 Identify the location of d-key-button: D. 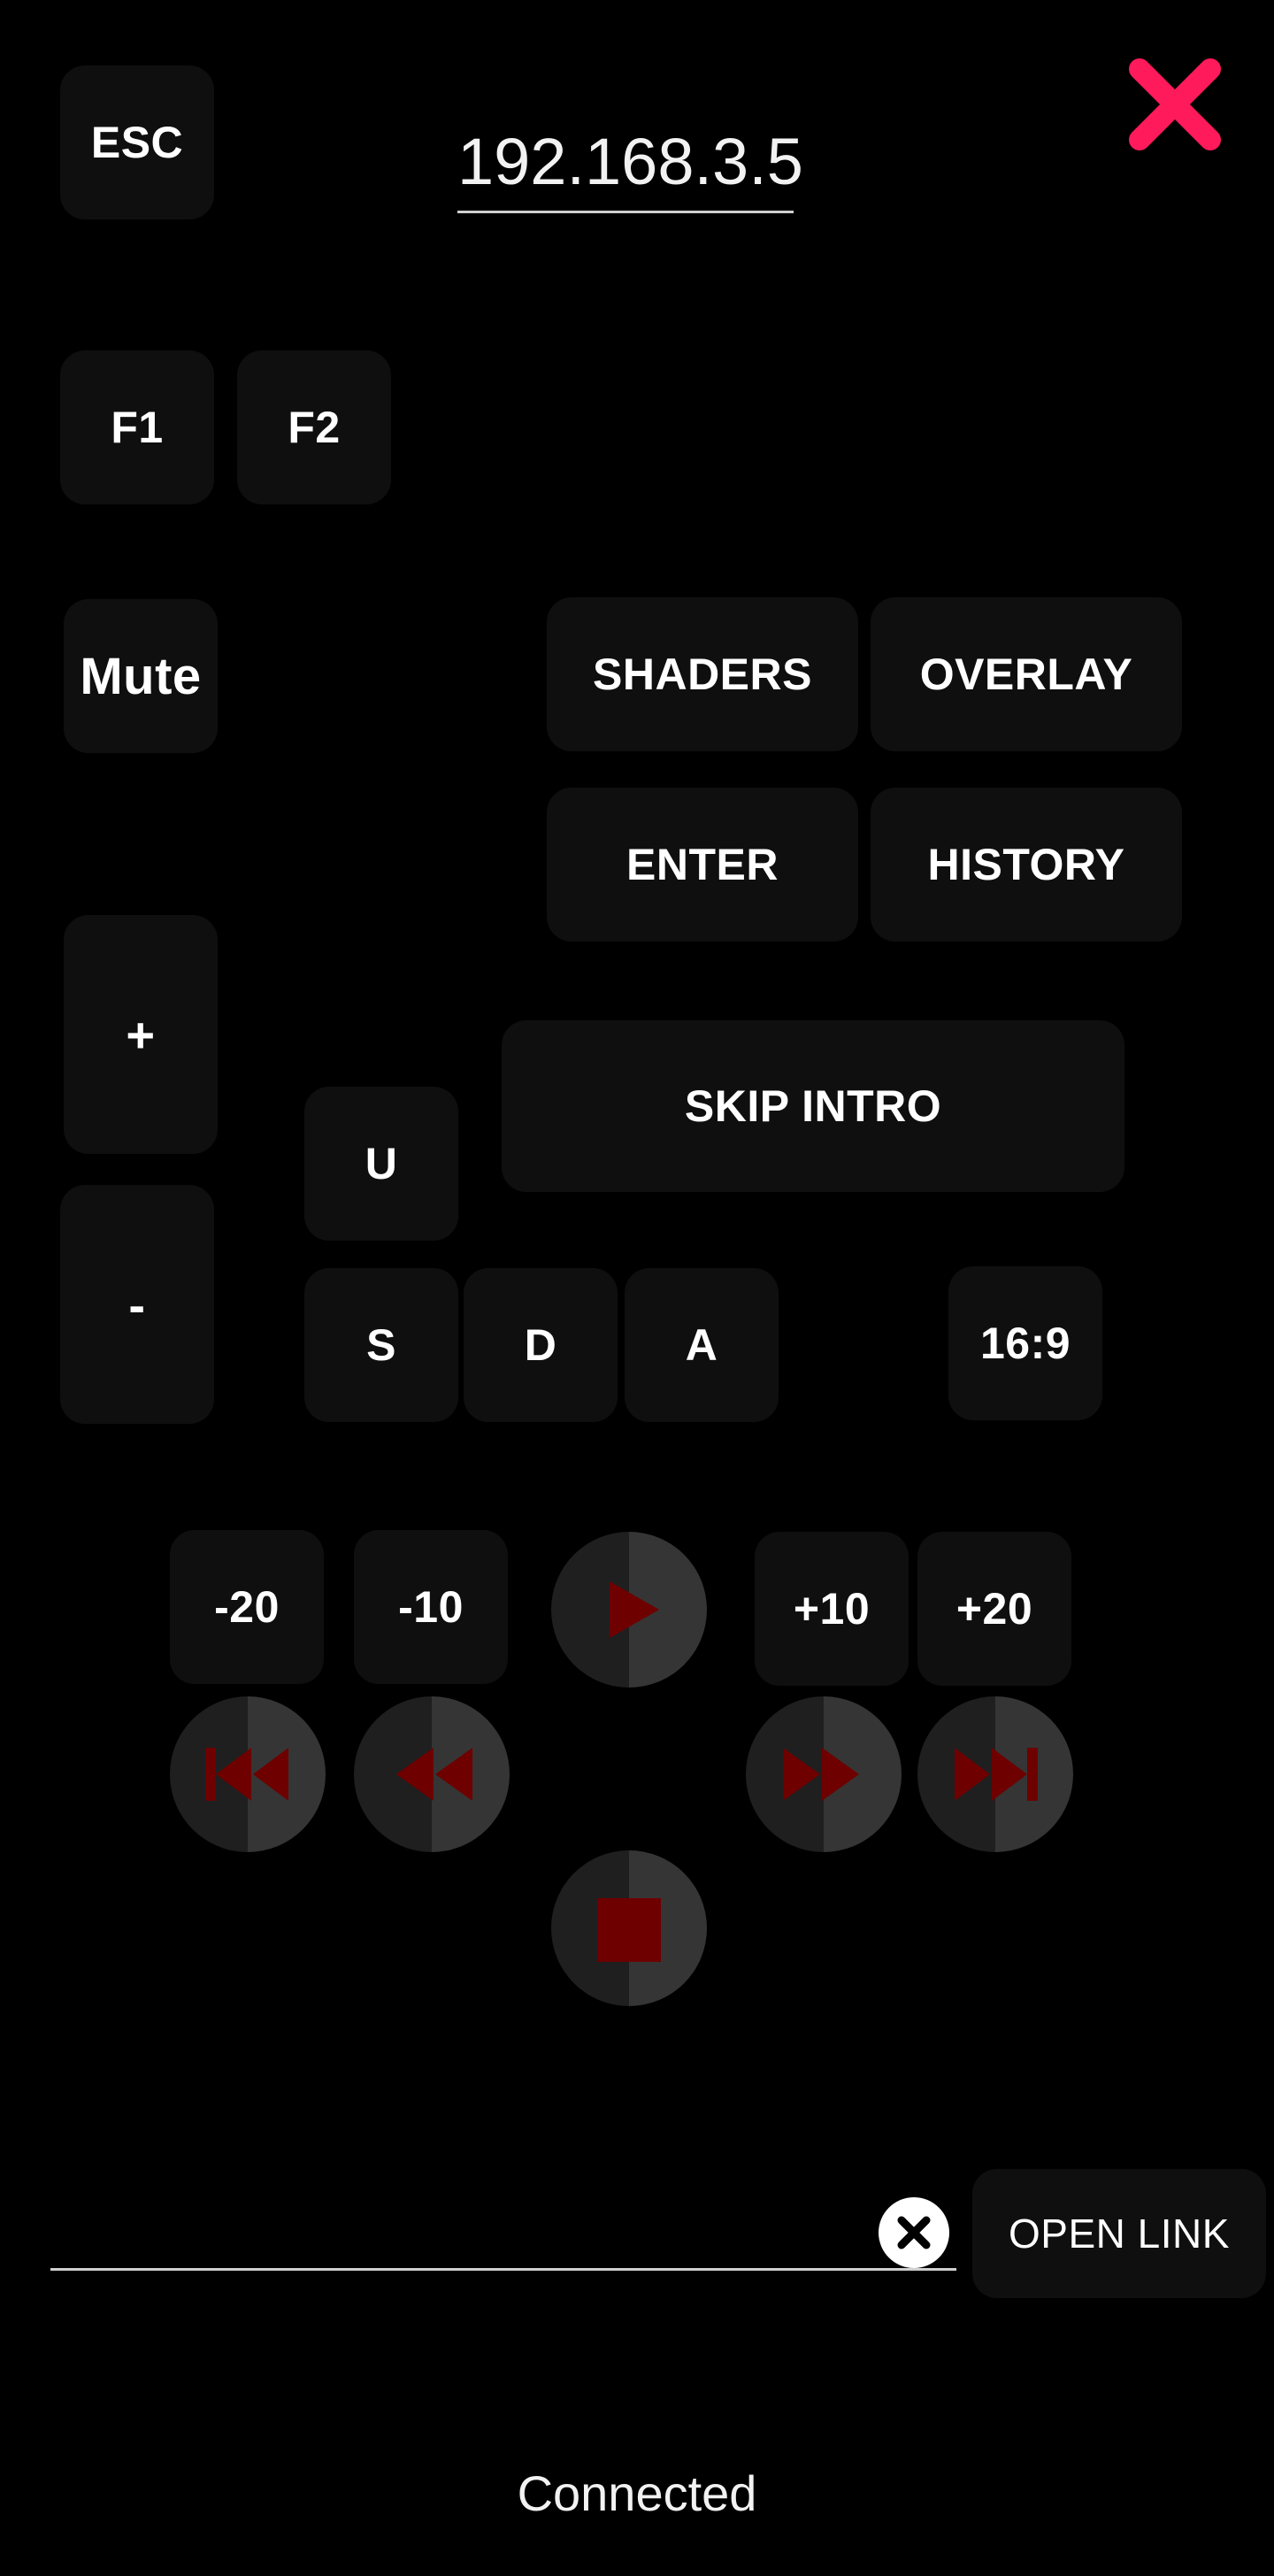
(541, 1345).